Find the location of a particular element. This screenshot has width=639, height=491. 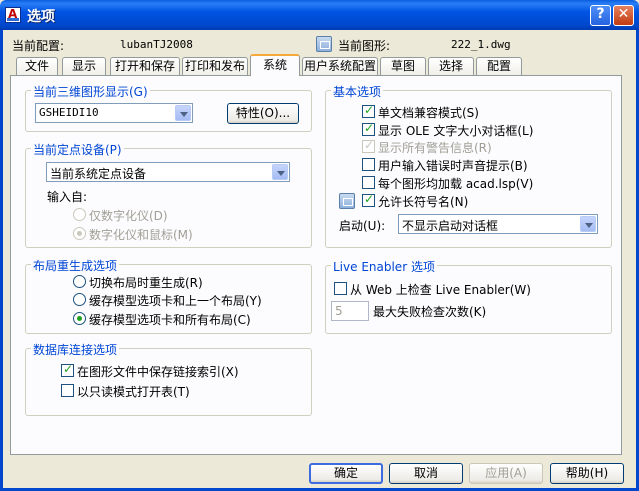

digitizer-and-mouse-label: 数字化仪和鼠标(M) is located at coordinates (141, 235).